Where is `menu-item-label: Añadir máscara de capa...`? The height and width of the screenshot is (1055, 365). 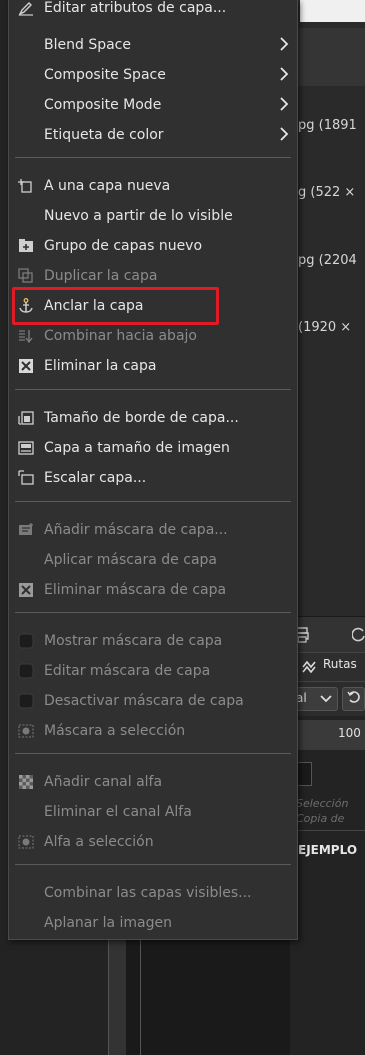
menu-item-label: Añadir máscara de capa... is located at coordinates (136, 530).